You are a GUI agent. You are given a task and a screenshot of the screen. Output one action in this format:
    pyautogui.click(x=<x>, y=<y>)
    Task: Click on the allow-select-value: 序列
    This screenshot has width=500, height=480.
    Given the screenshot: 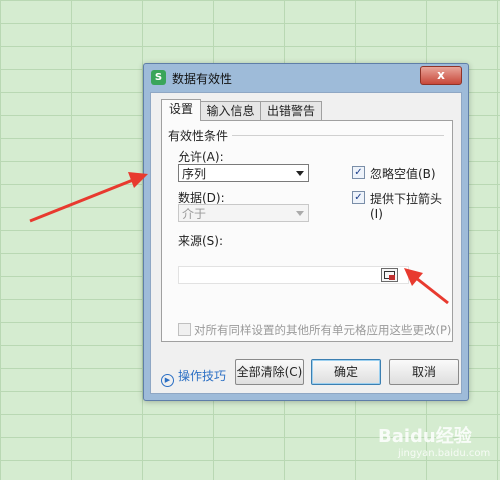 What is the action you would take?
    pyautogui.click(x=194, y=174)
    